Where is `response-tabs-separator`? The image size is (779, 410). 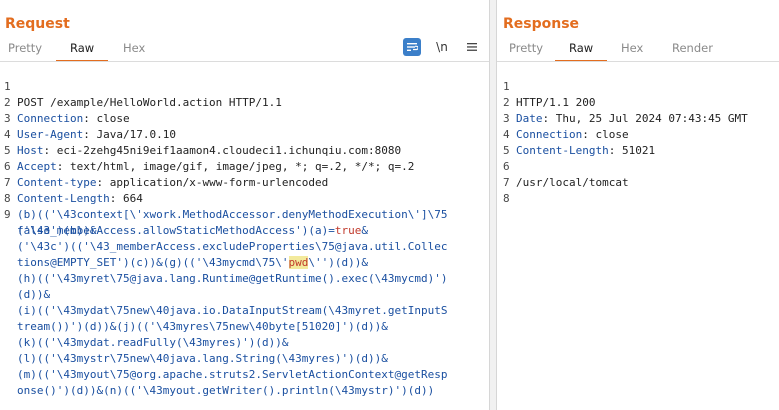
response-tabs-separator is located at coordinates (638, 61).